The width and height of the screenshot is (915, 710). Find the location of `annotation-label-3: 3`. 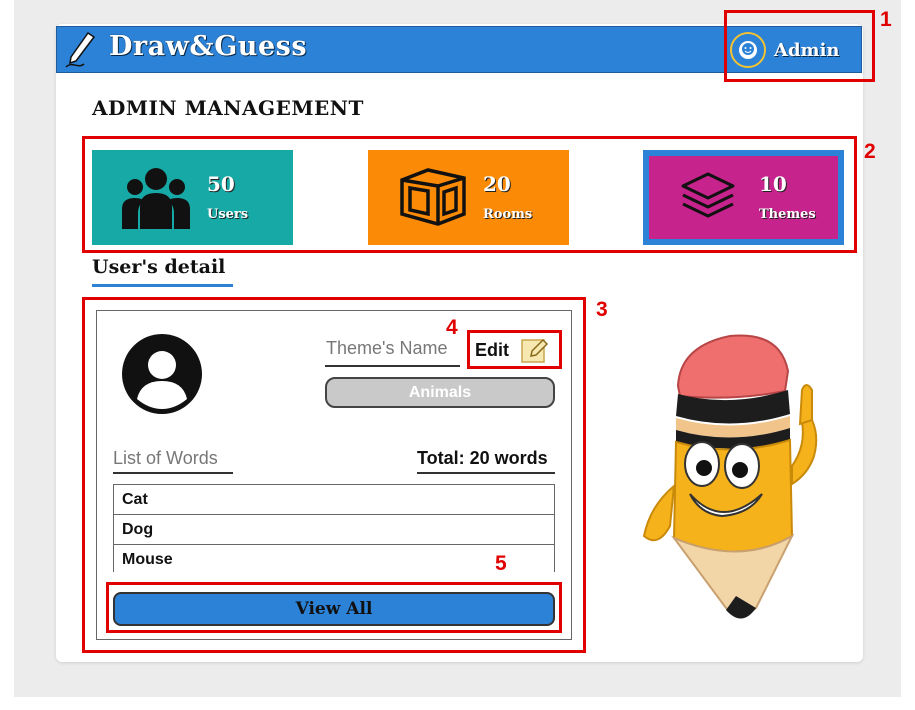

annotation-label-3: 3 is located at coordinates (602, 309).